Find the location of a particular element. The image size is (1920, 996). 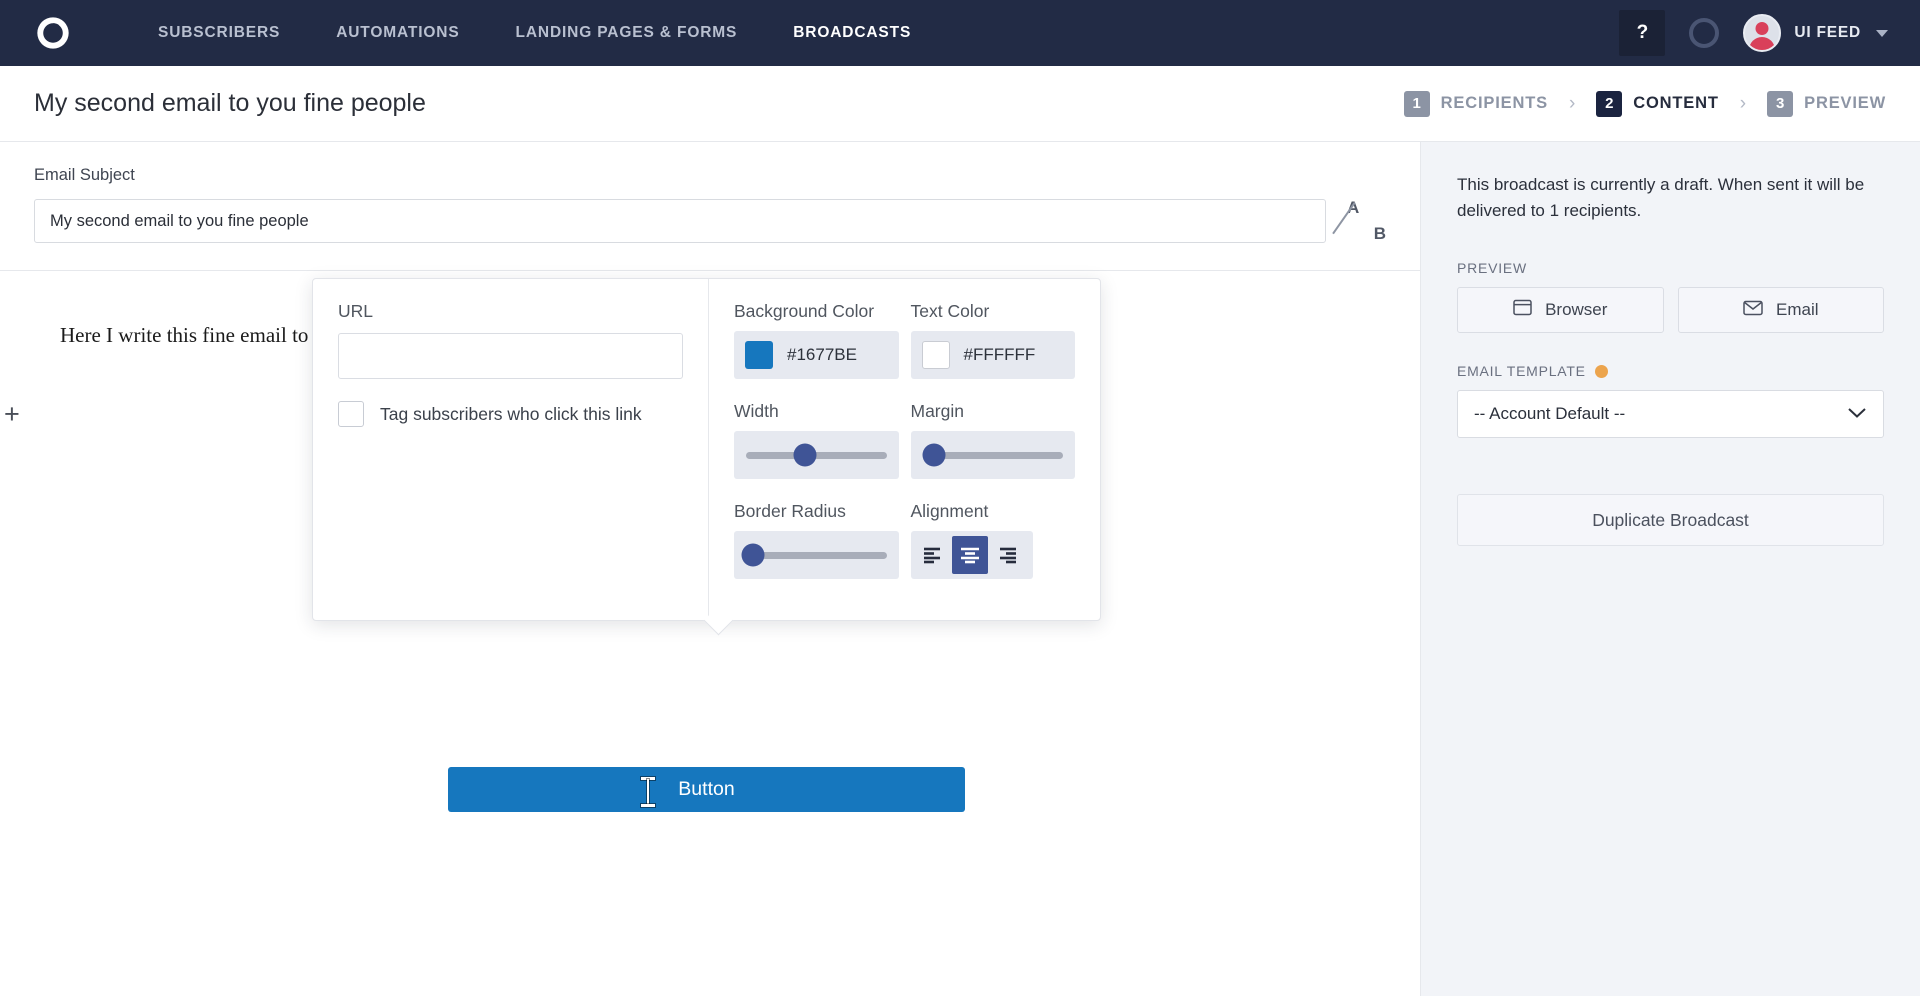

tag-subscribers-checkbox is located at coordinates (351, 414).